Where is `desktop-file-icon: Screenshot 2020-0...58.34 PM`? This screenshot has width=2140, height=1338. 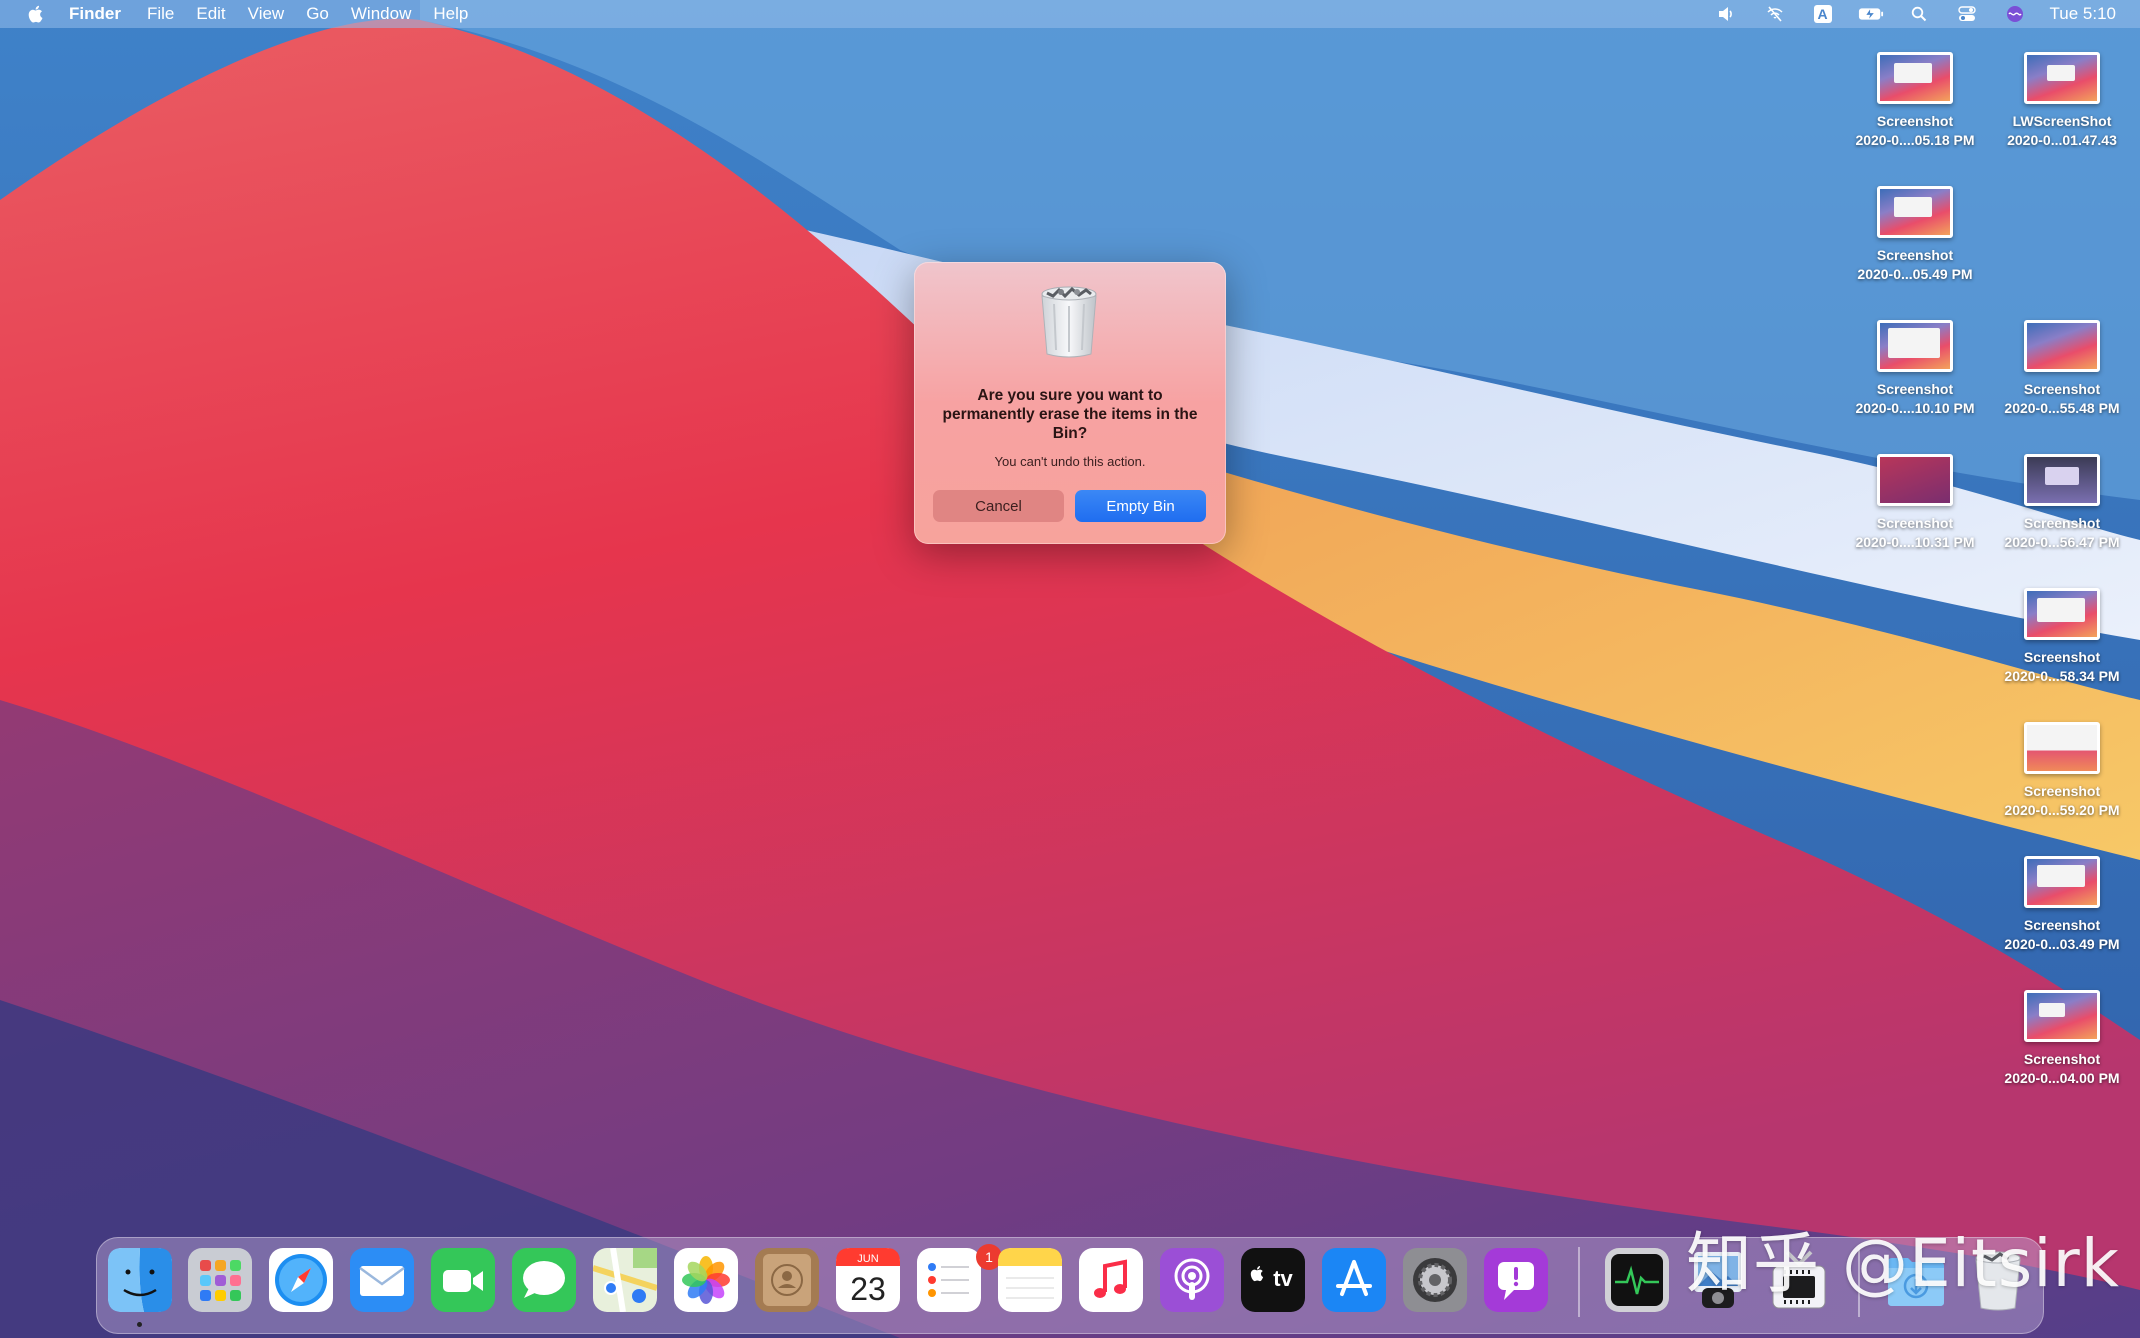 desktop-file-icon: Screenshot 2020-0...58.34 PM is located at coordinates (2062, 637).